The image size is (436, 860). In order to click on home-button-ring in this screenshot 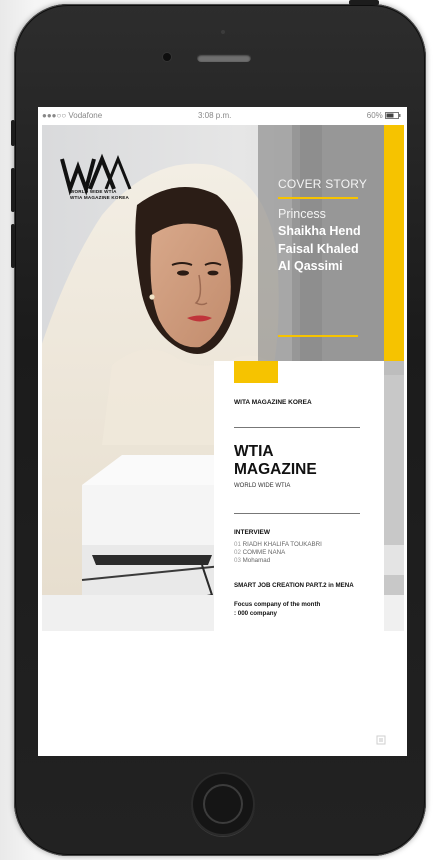, I will do `click(223, 804)`.